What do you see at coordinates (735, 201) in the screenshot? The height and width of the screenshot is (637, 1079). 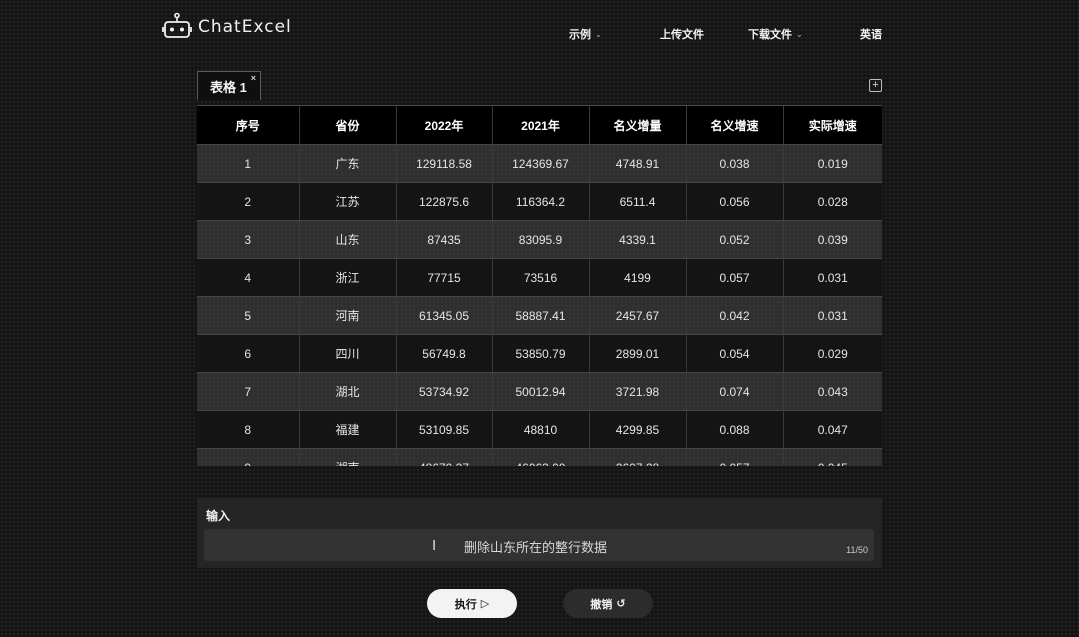 I see `table-cell: 0.056` at bounding box center [735, 201].